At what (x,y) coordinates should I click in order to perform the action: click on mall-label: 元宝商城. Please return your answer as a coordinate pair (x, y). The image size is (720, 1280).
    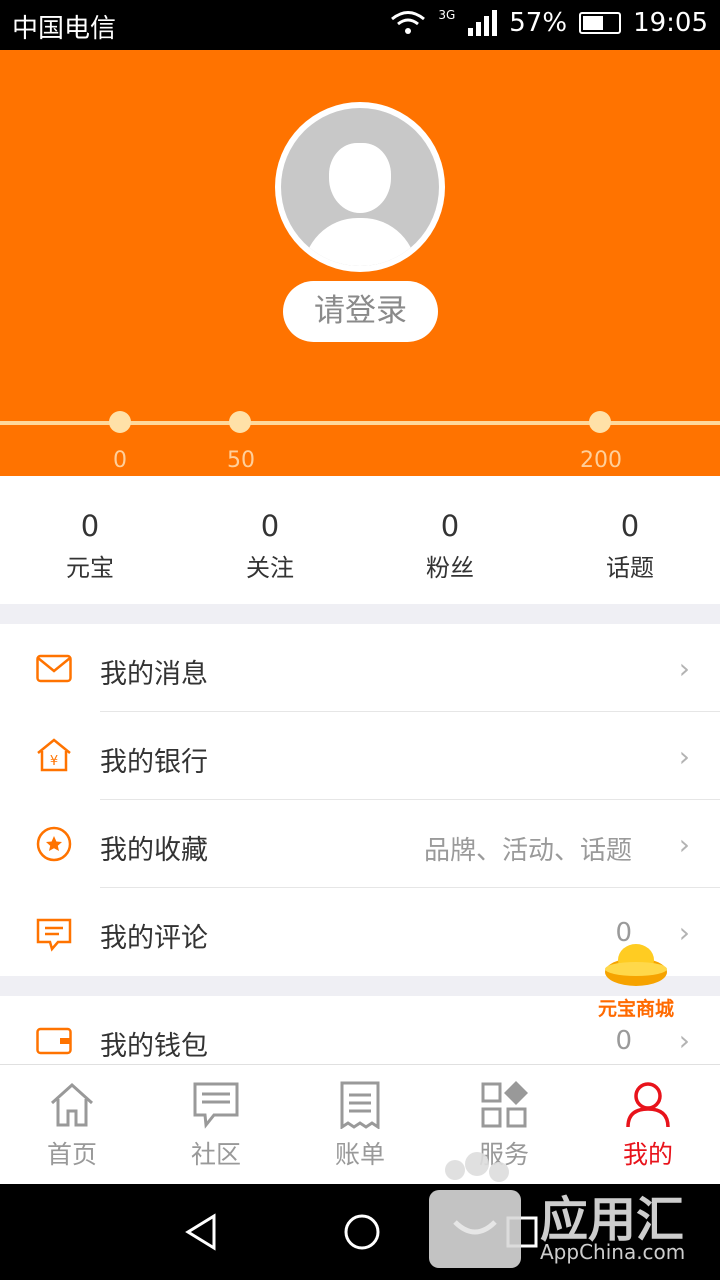
    Looking at the image, I should click on (635, 1009).